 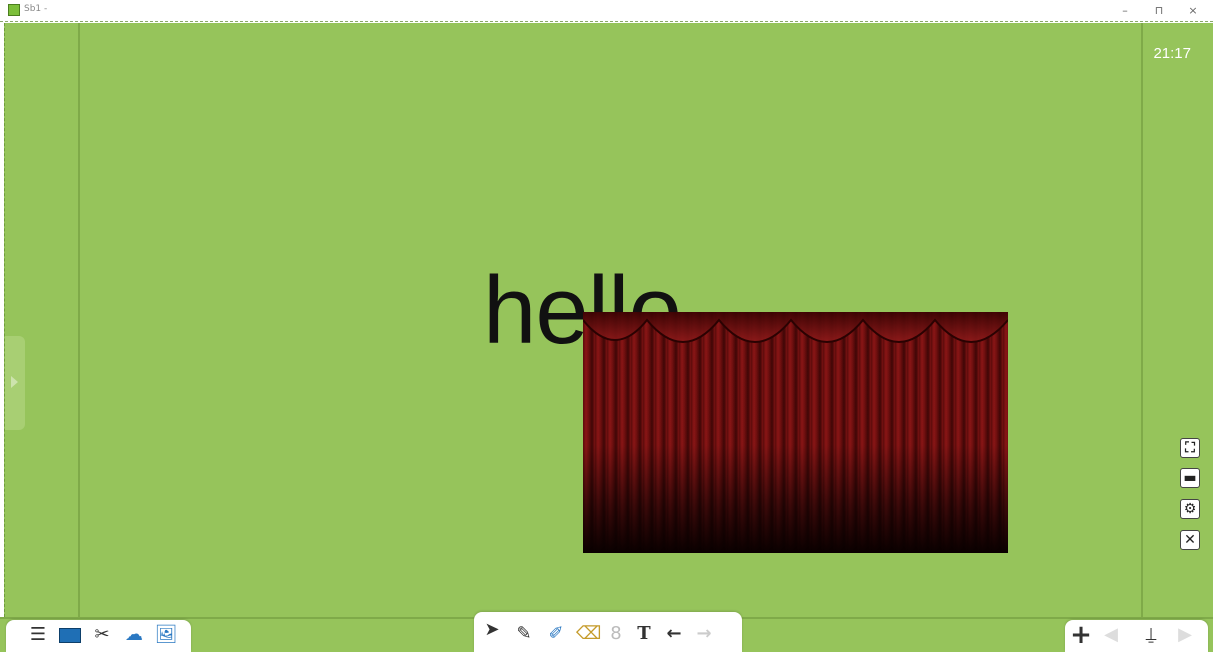 What do you see at coordinates (606, 11) in the screenshot?
I see `title-bar: Sb1 - – ⊓ ×` at bounding box center [606, 11].